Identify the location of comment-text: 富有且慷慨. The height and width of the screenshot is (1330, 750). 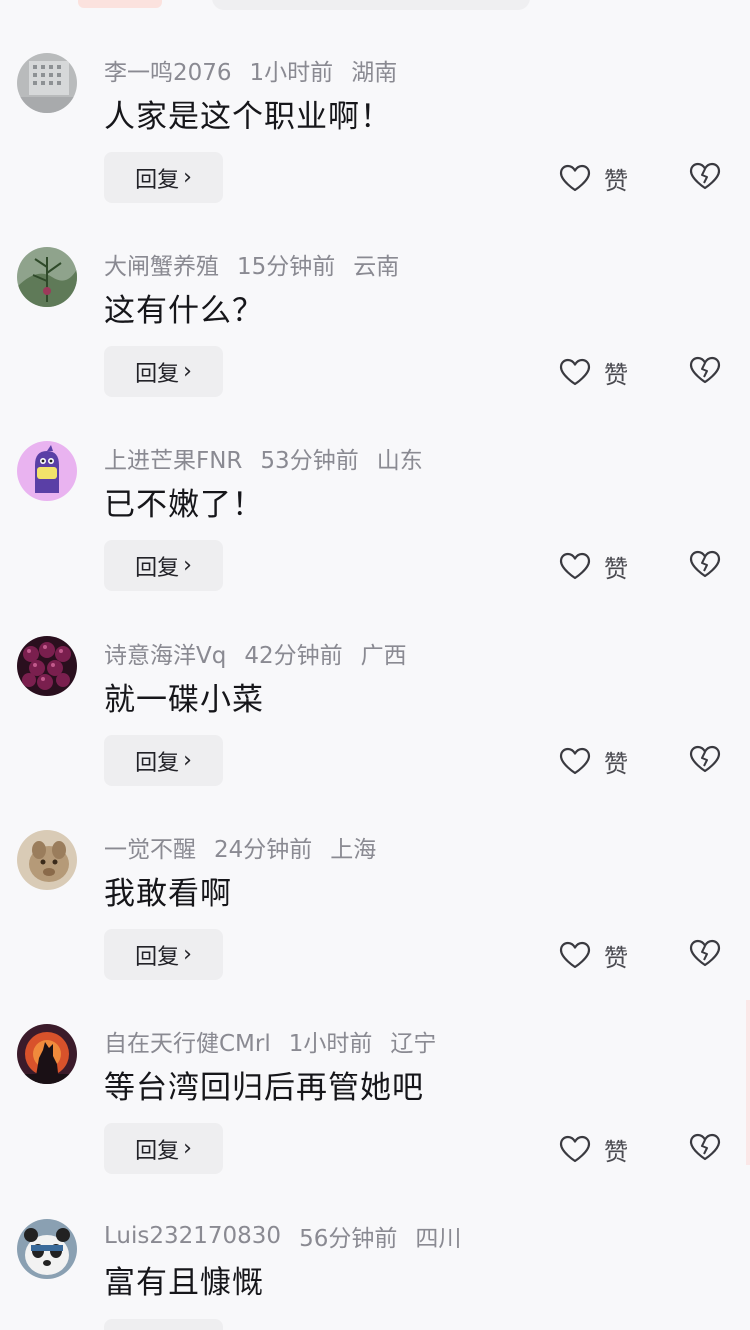
(184, 1279).